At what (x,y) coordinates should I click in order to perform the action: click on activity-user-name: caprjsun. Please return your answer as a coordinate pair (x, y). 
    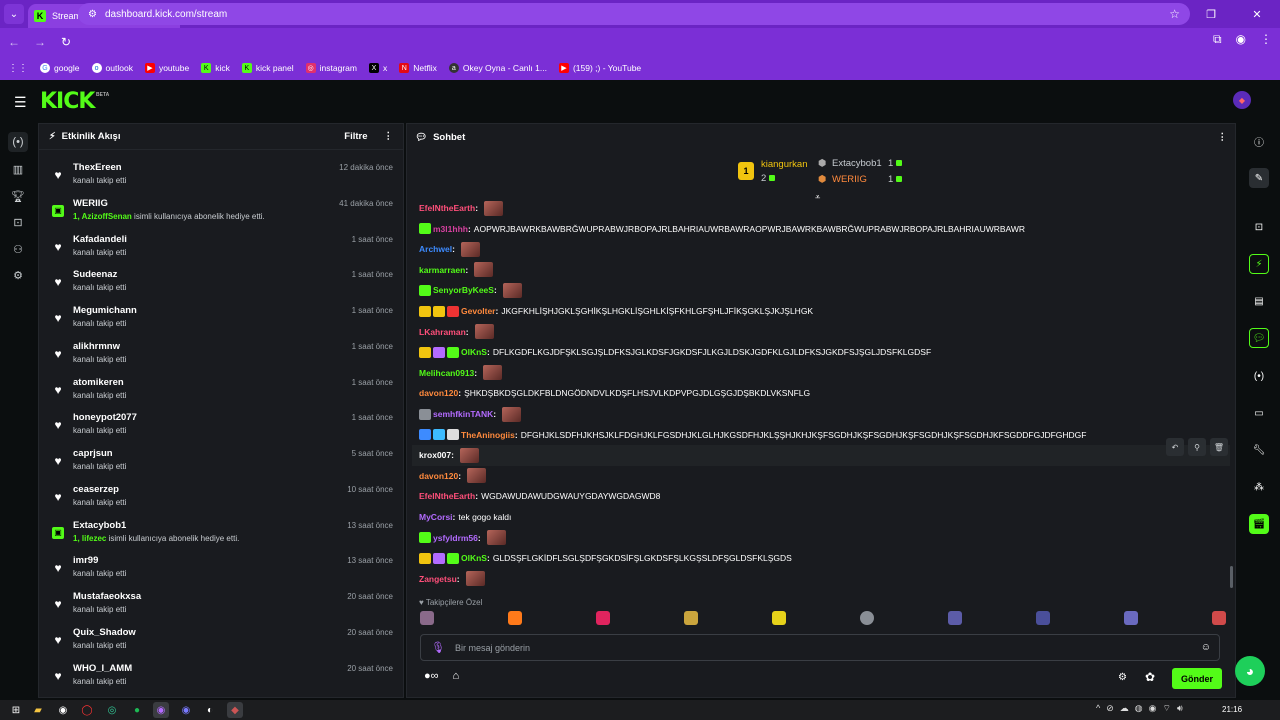
    Looking at the image, I should click on (93, 453).